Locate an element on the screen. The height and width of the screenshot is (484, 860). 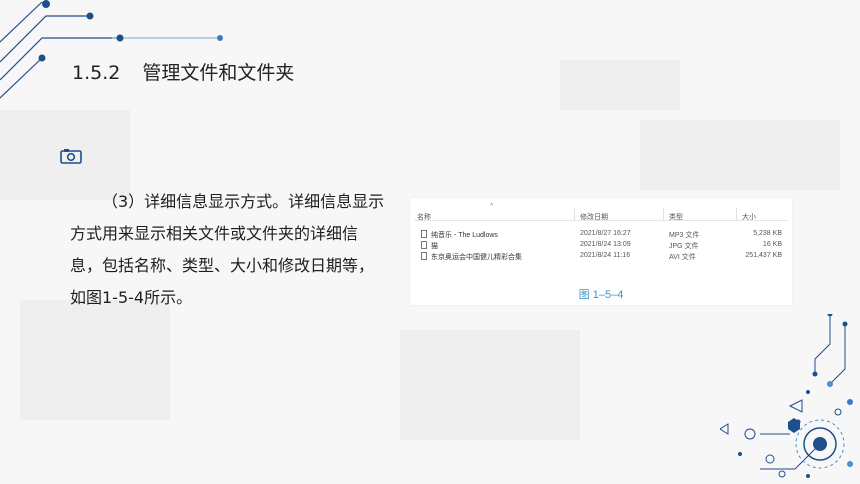
section-title: 管理文件和文件夹 is located at coordinates (218, 73).